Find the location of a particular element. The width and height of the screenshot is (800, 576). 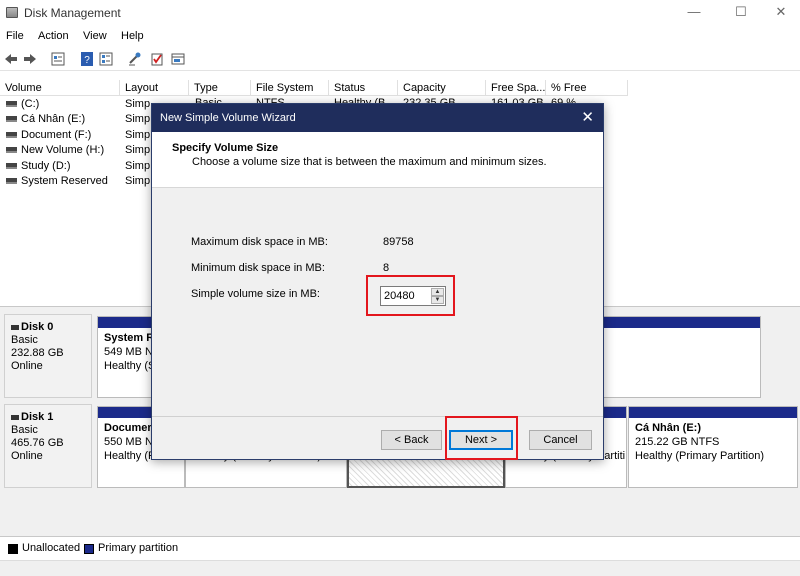

volume-name: Cá Nhân (E:) is located at coordinates (53, 119).